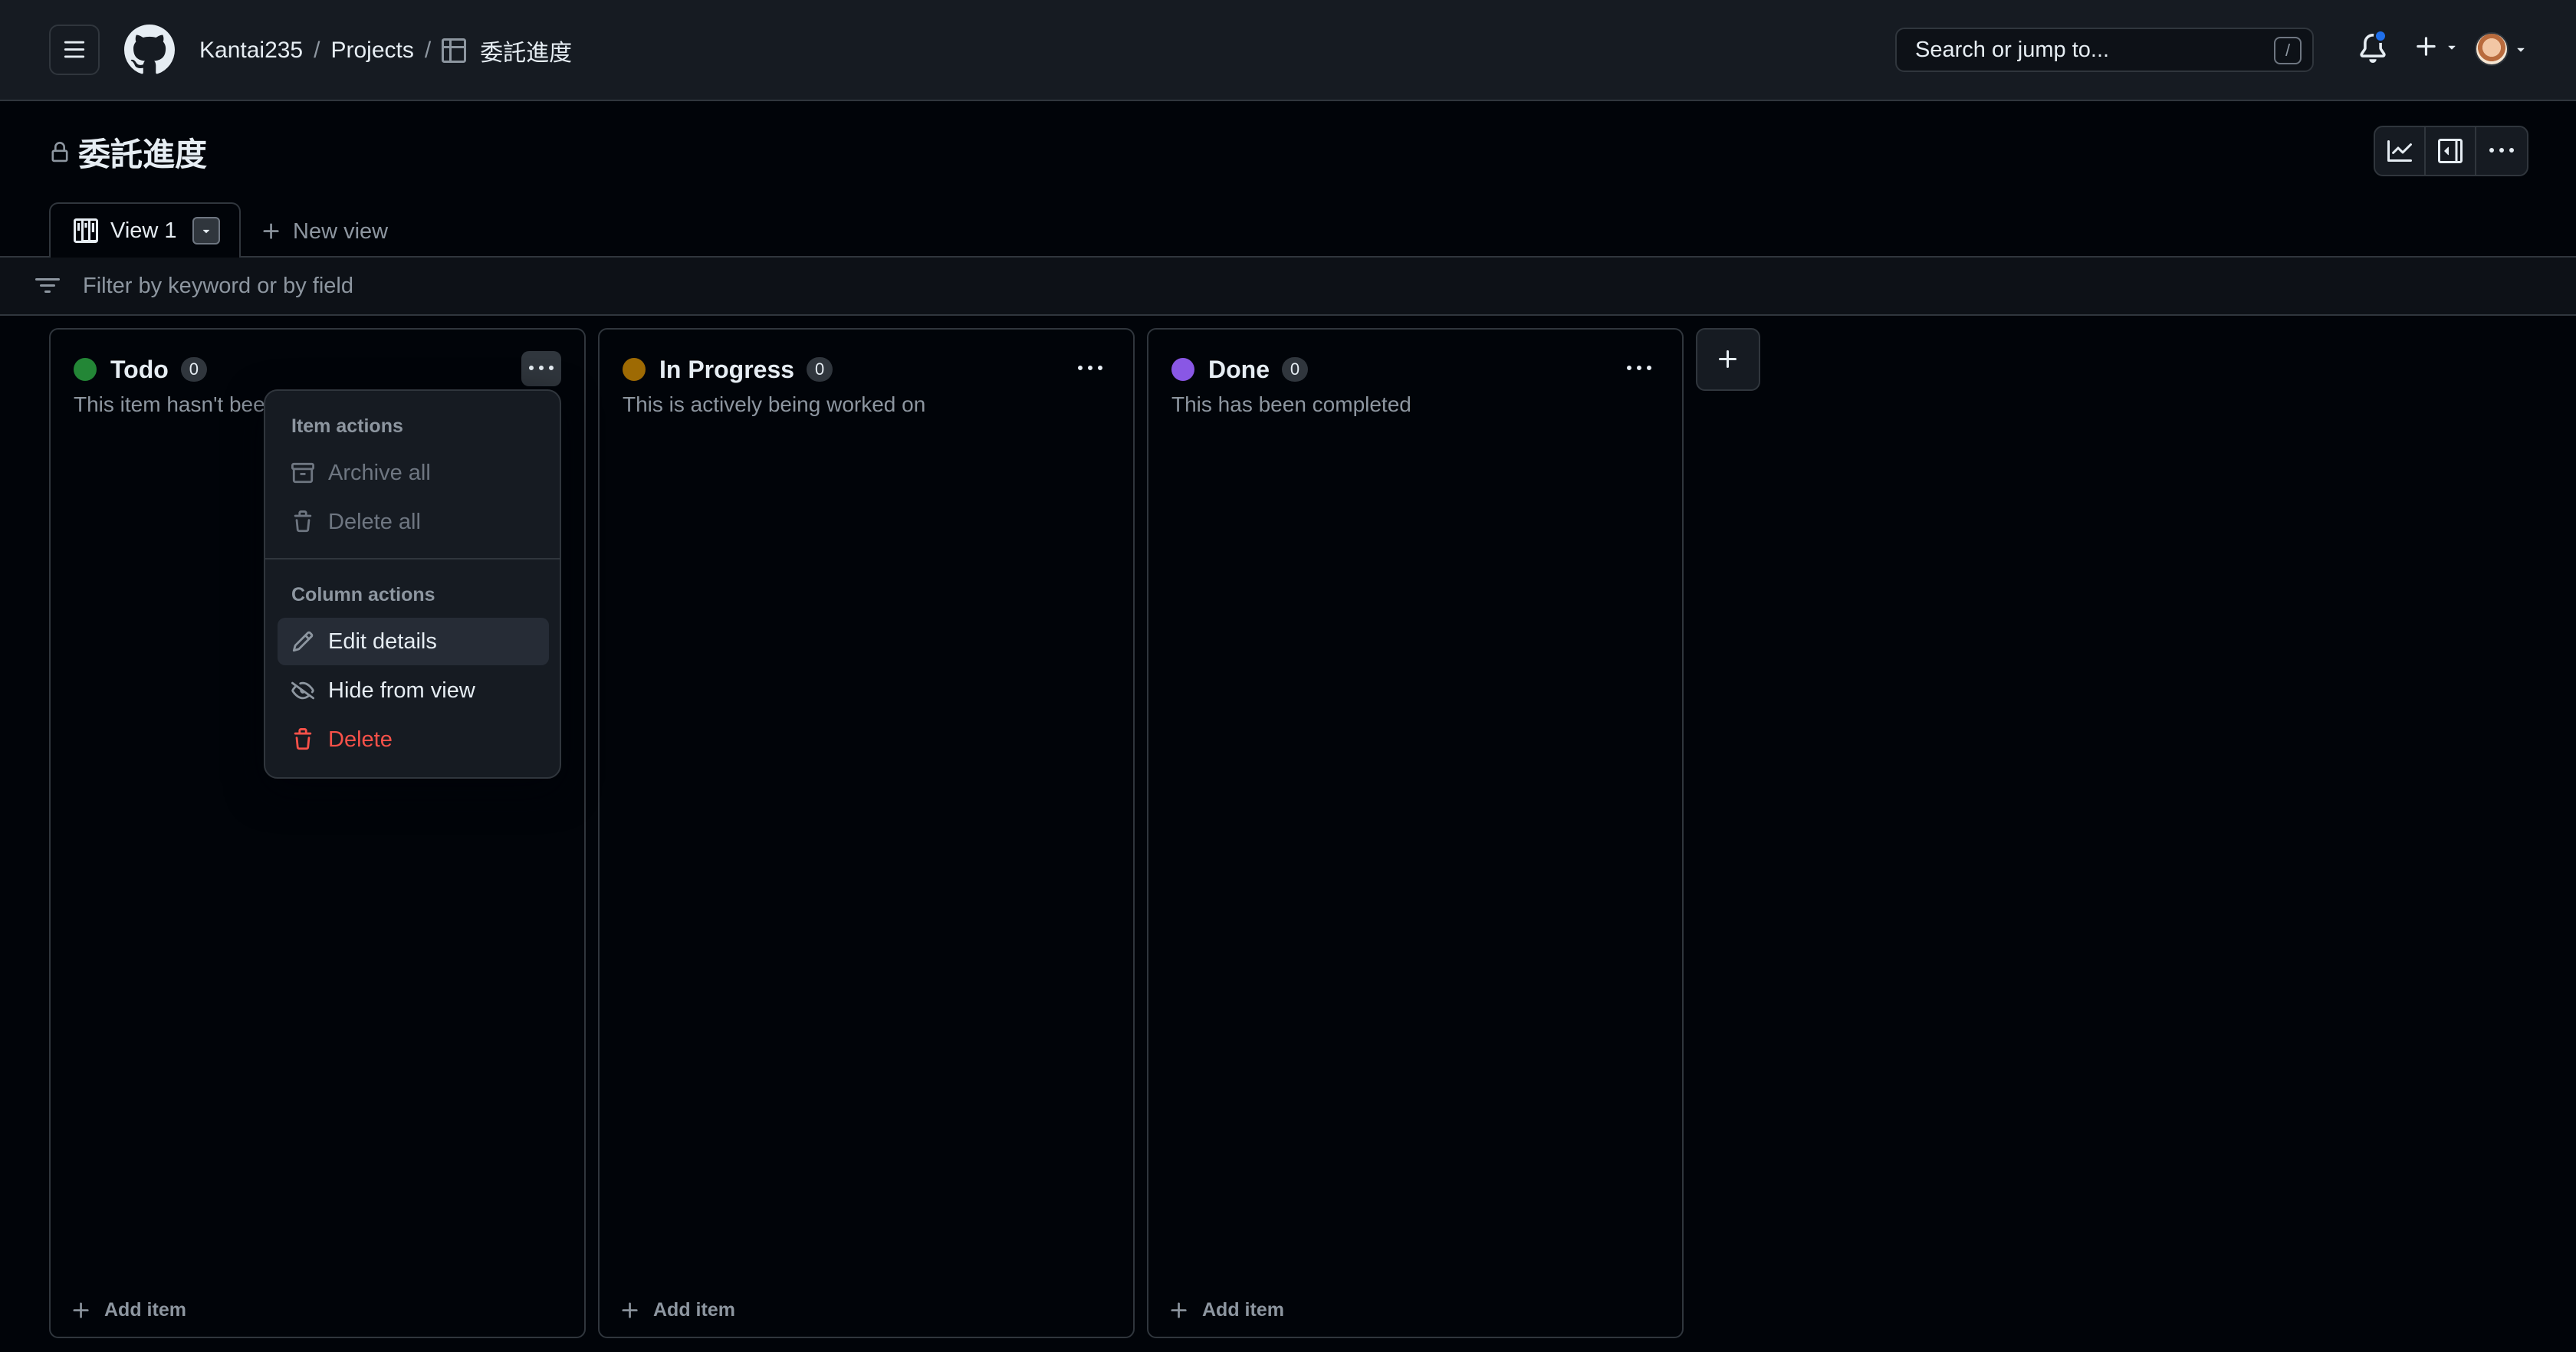  I want to click on hamburger-icon, so click(75, 49).